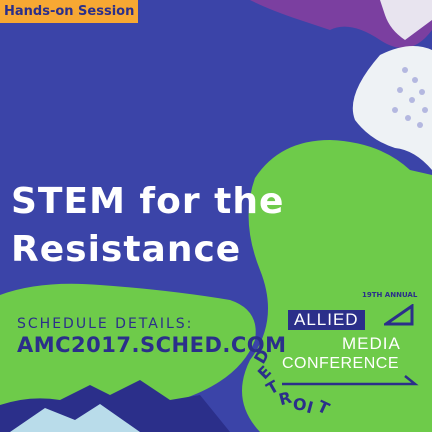 This screenshot has width=432, height=432. I want to click on session-title: STEM for the Resistance, so click(147, 226).